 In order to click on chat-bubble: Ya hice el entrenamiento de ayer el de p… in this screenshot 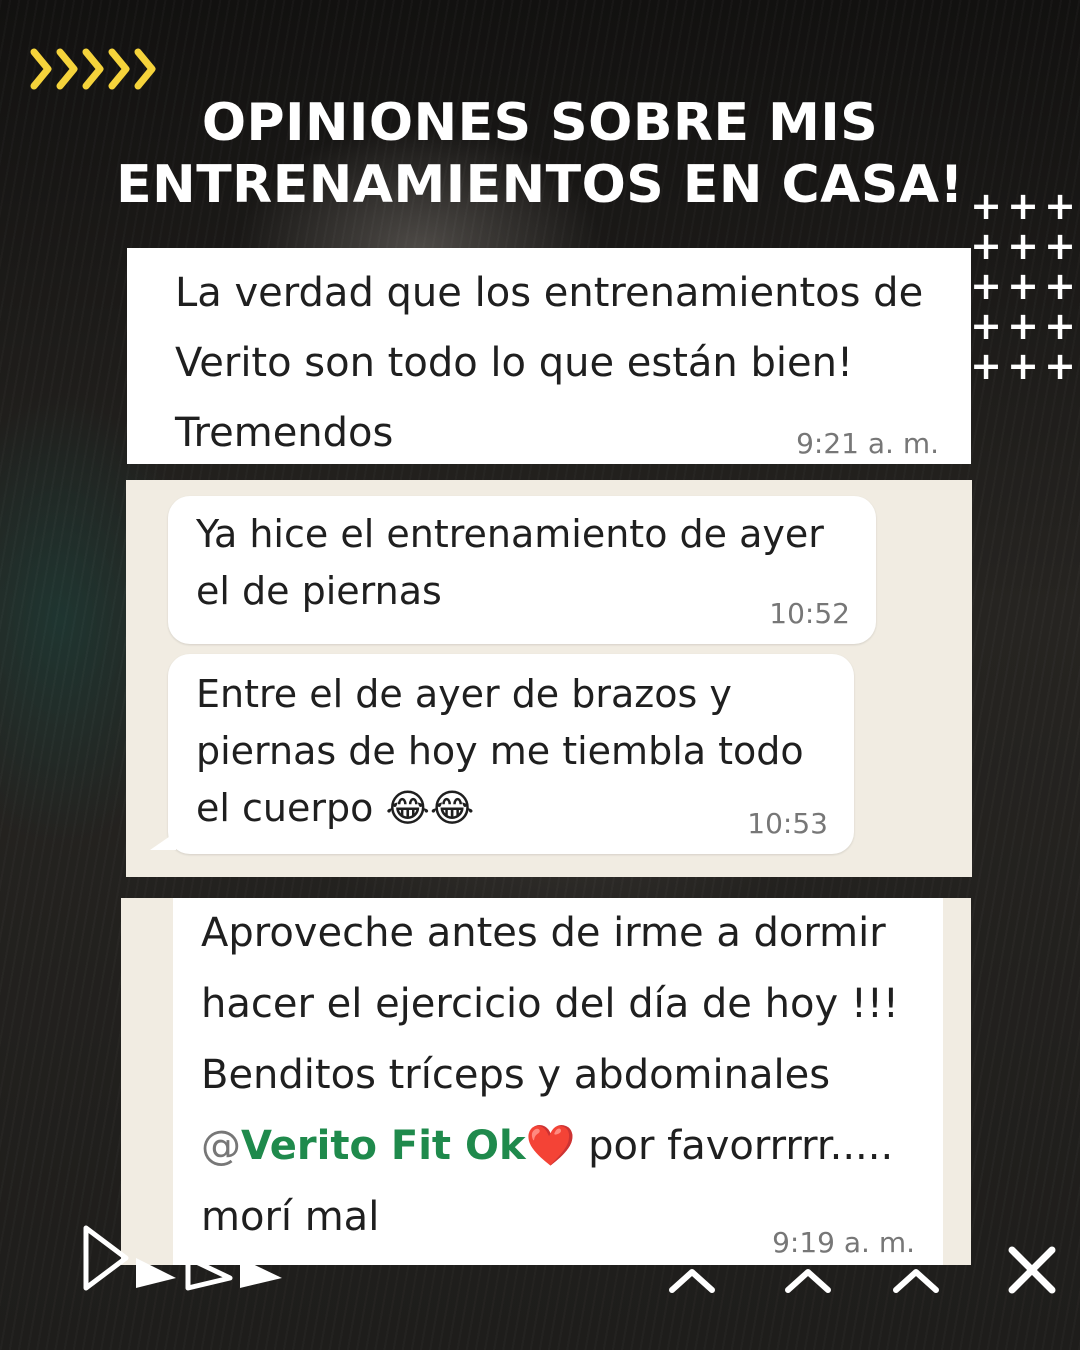, I will do `click(522, 570)`.